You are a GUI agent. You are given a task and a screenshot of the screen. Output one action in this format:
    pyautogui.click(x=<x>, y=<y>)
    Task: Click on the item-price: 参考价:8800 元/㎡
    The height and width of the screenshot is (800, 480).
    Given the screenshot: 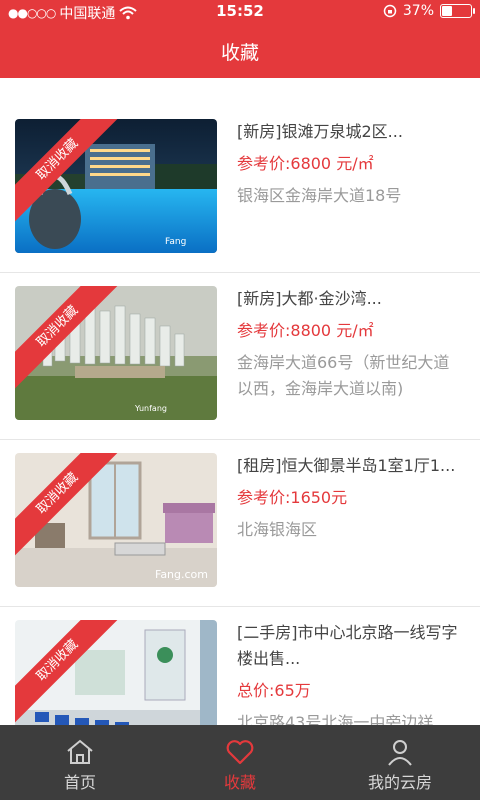 What is the action you would take?
    pyautogui.click(x=305, y=330)
    